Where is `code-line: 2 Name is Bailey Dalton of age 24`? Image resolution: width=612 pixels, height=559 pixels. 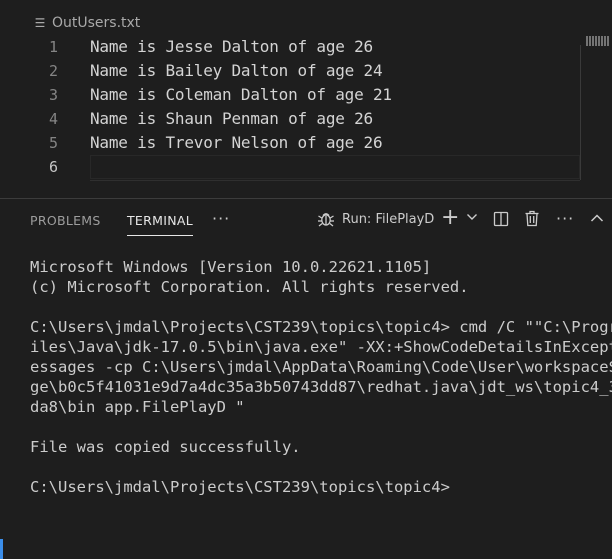
code-line: 2 Name is Bailey Dalton of age 24 is located at coordinates (290, 71).